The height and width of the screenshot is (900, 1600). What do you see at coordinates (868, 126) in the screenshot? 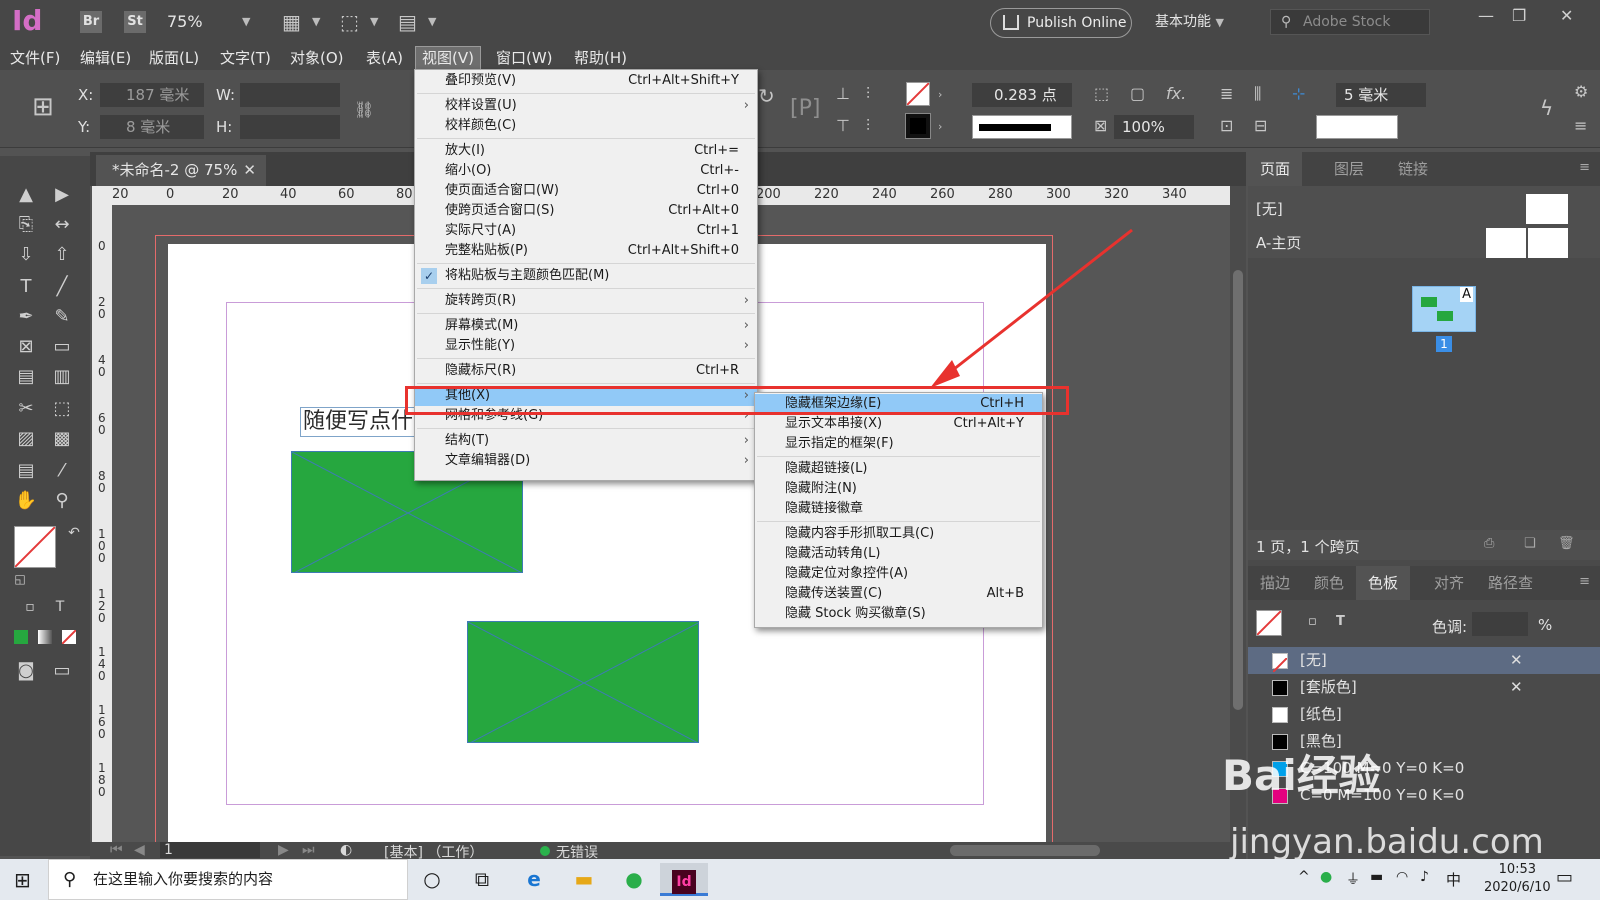
I see `distribute-center-icon: ⫶` at bounding box center [868, 126].